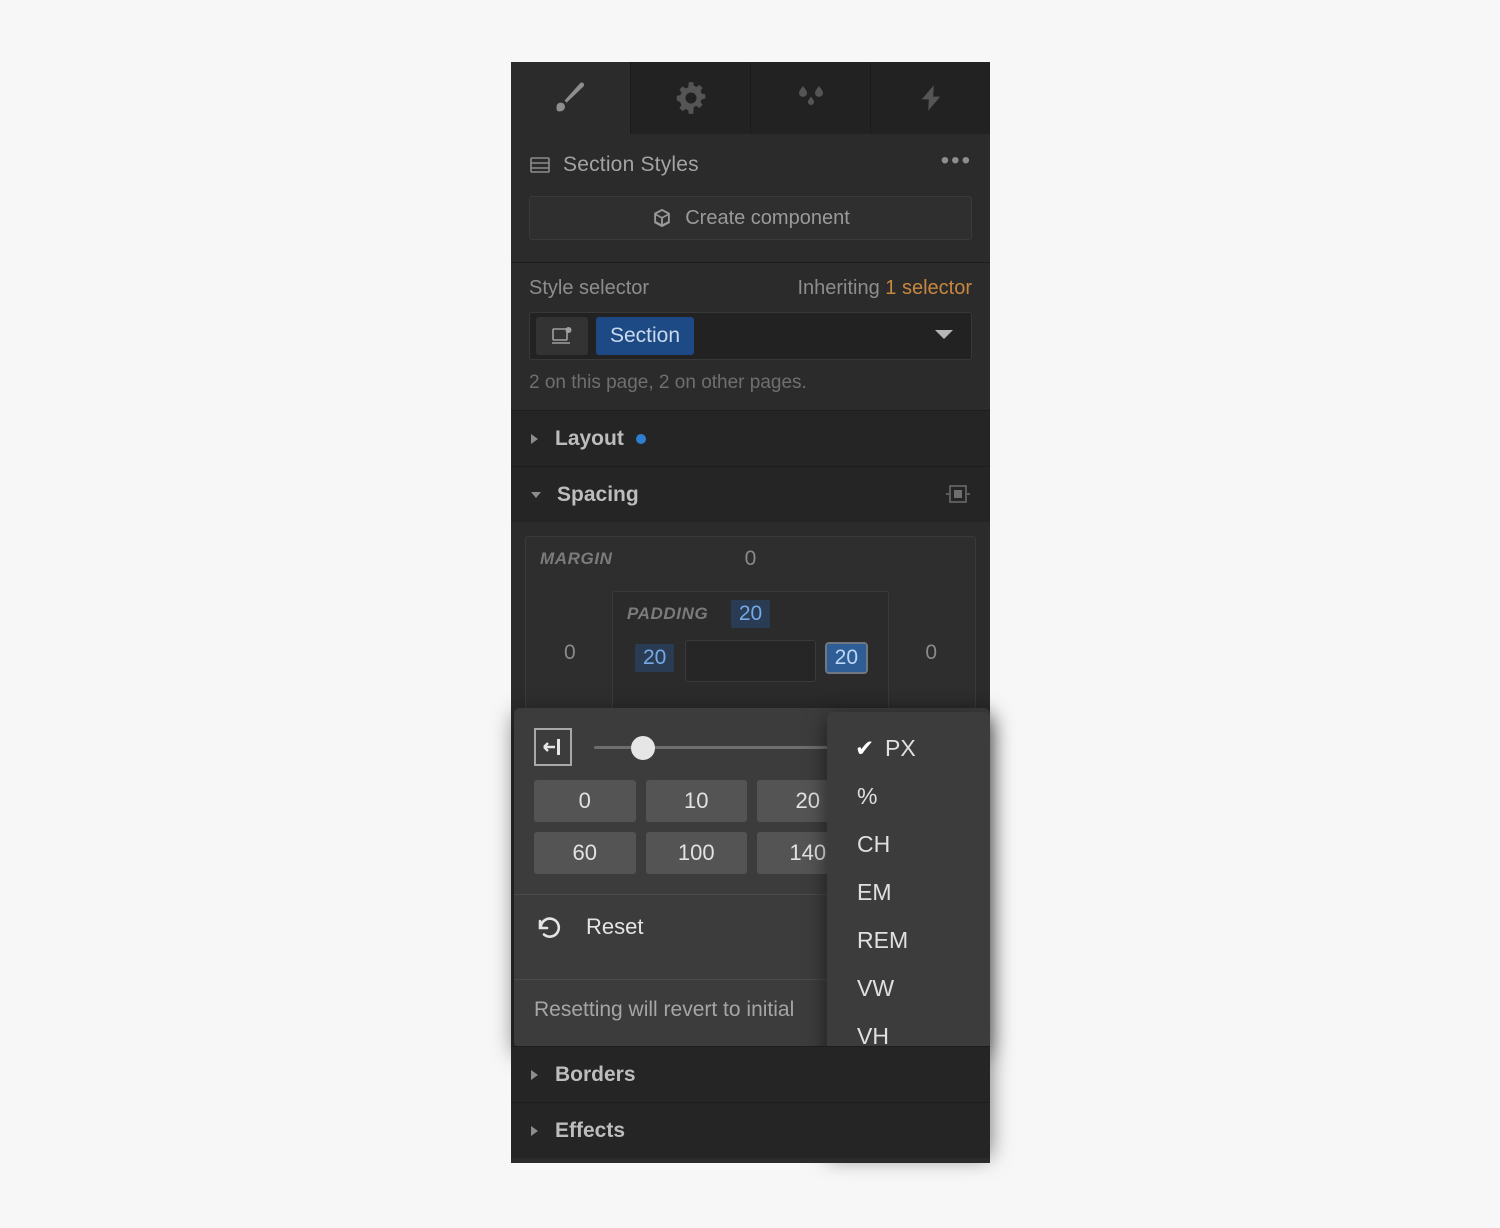 The height and width of the screenshot is (1228, 1500). What do you see at coordinates (570, 653) in the screenshot?
I see `margin-left-value: 0` at bounding box center [570, 653].